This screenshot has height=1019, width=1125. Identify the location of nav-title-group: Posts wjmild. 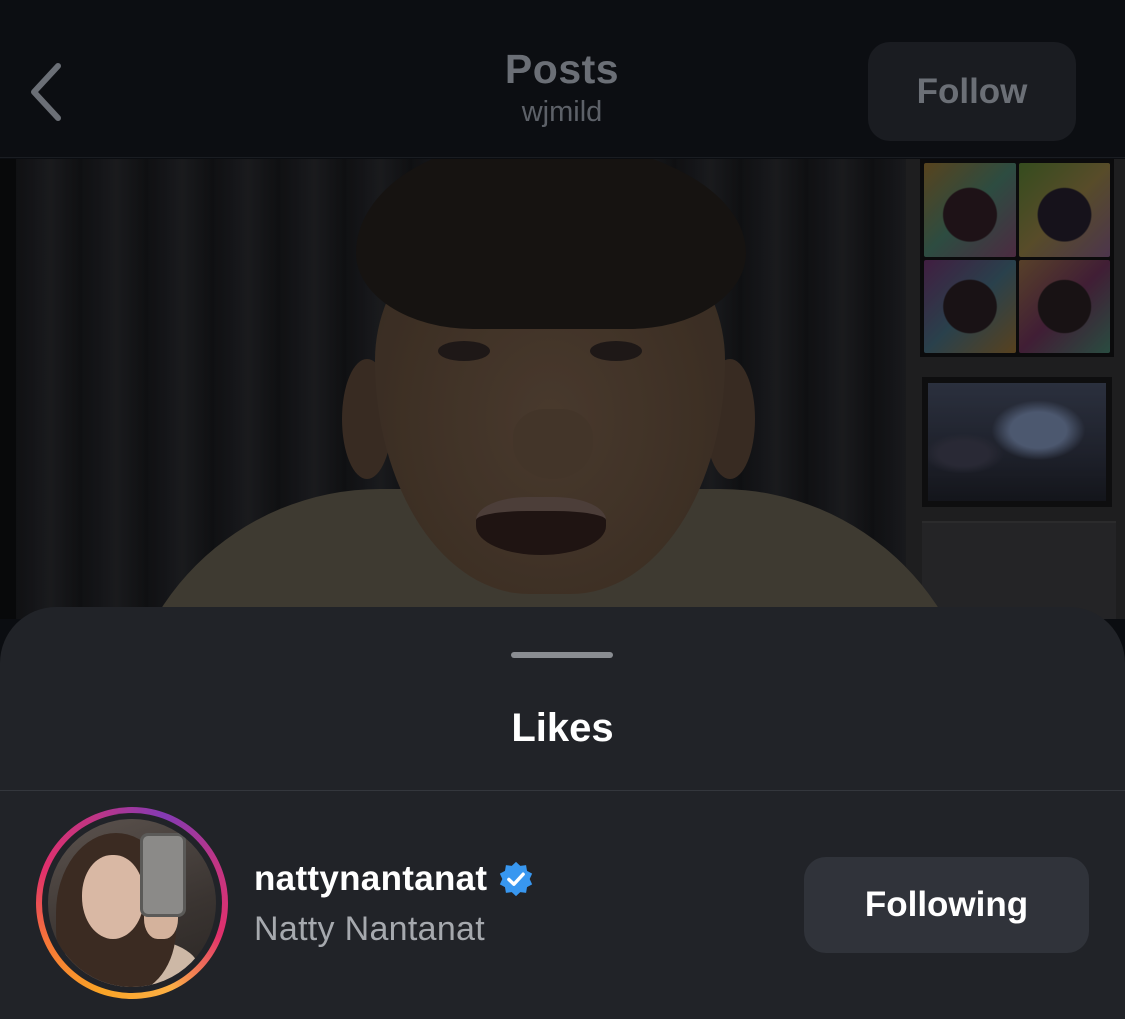
(562, 87).